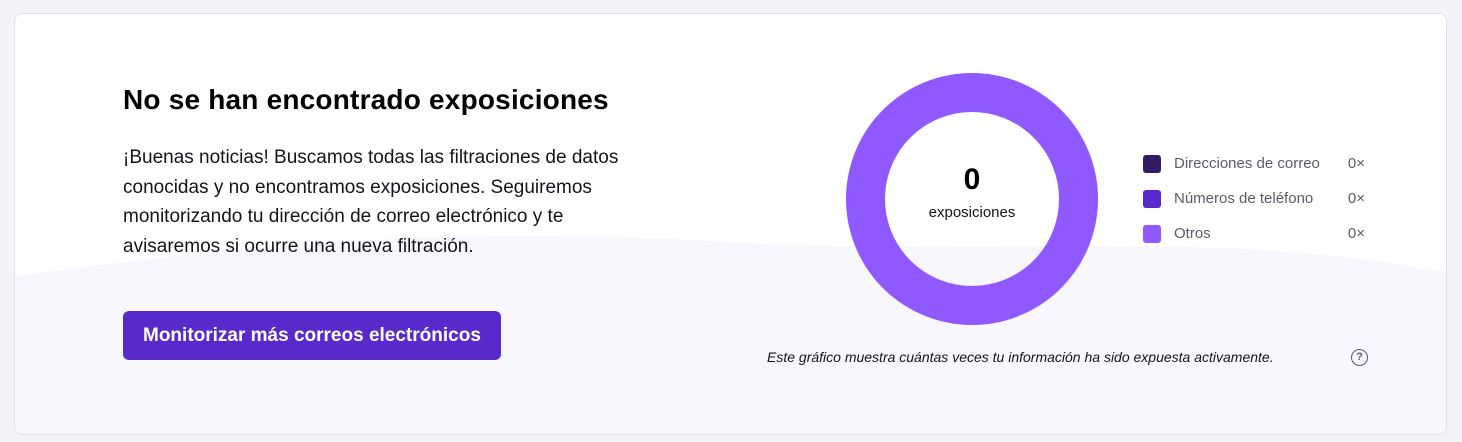 The width and height of the screenshot is (1462, 442). Describe the element at coordinates (1152, 199) in the screenshot. I see `legend-swatch-phone` at that location.